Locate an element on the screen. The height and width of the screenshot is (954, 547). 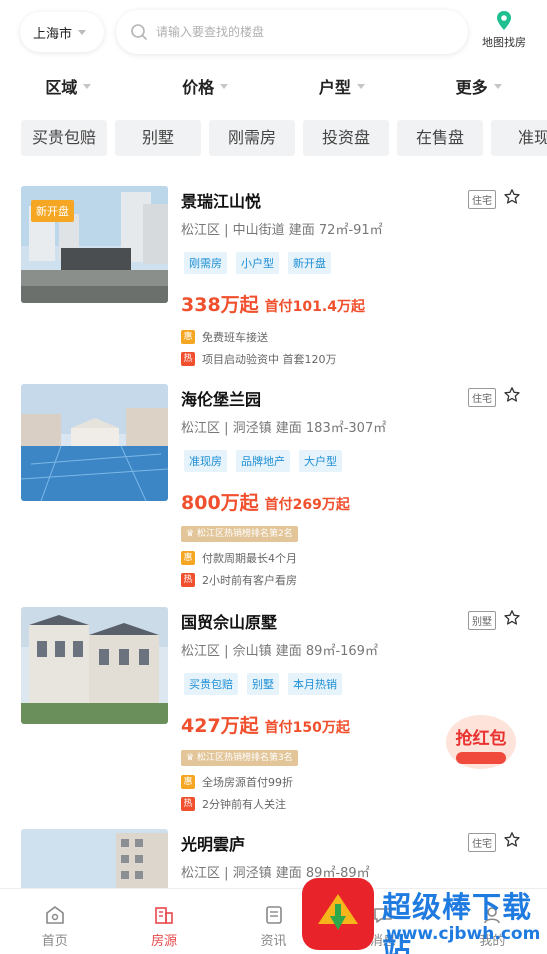
listing-tag: 别墅 is located at coordinates (263, 684).